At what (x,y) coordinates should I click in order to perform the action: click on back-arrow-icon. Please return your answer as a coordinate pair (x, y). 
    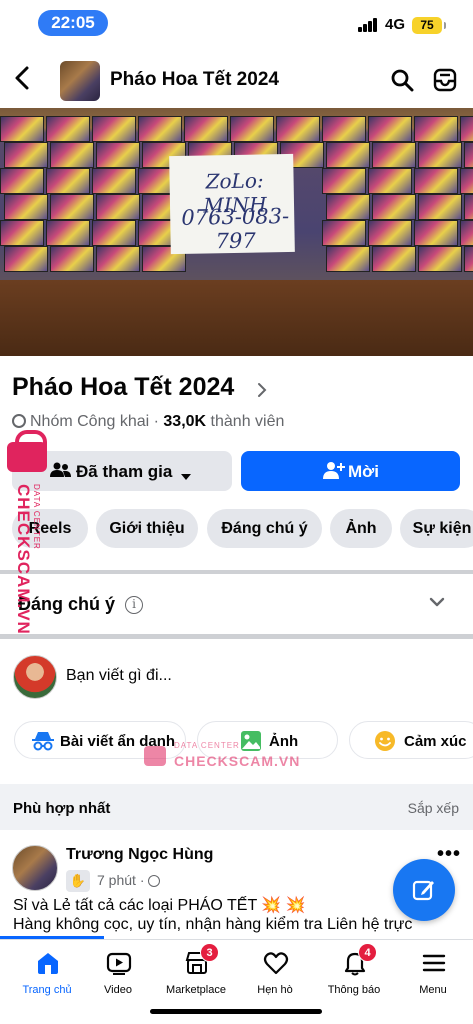
    Looking at the image, I should click on (22, 80).